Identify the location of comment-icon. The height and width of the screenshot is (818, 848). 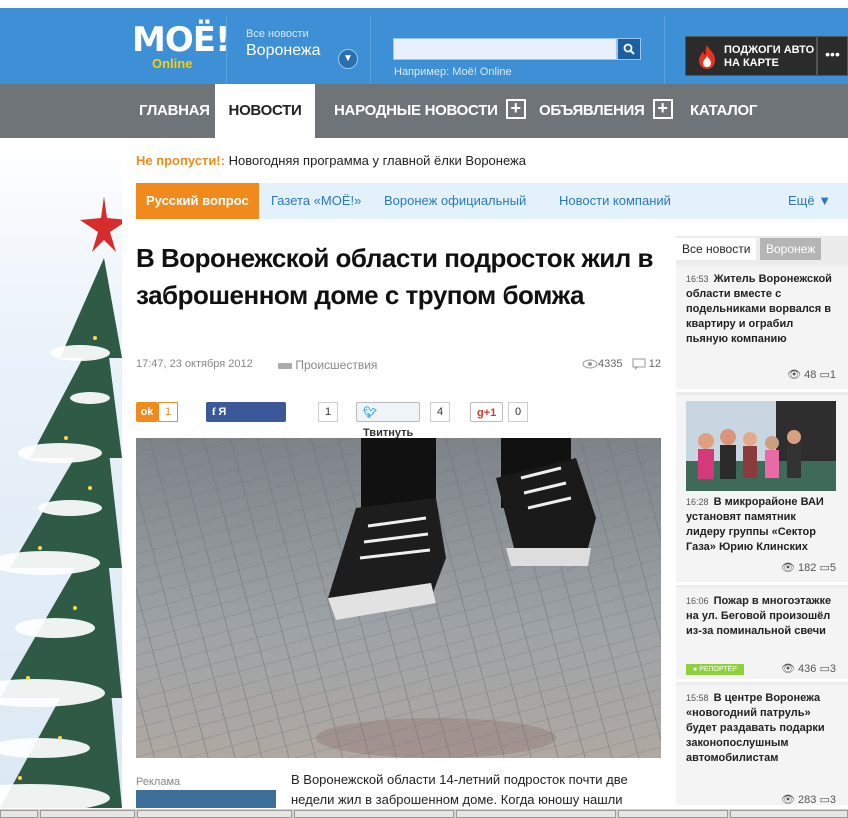
(639, 364).